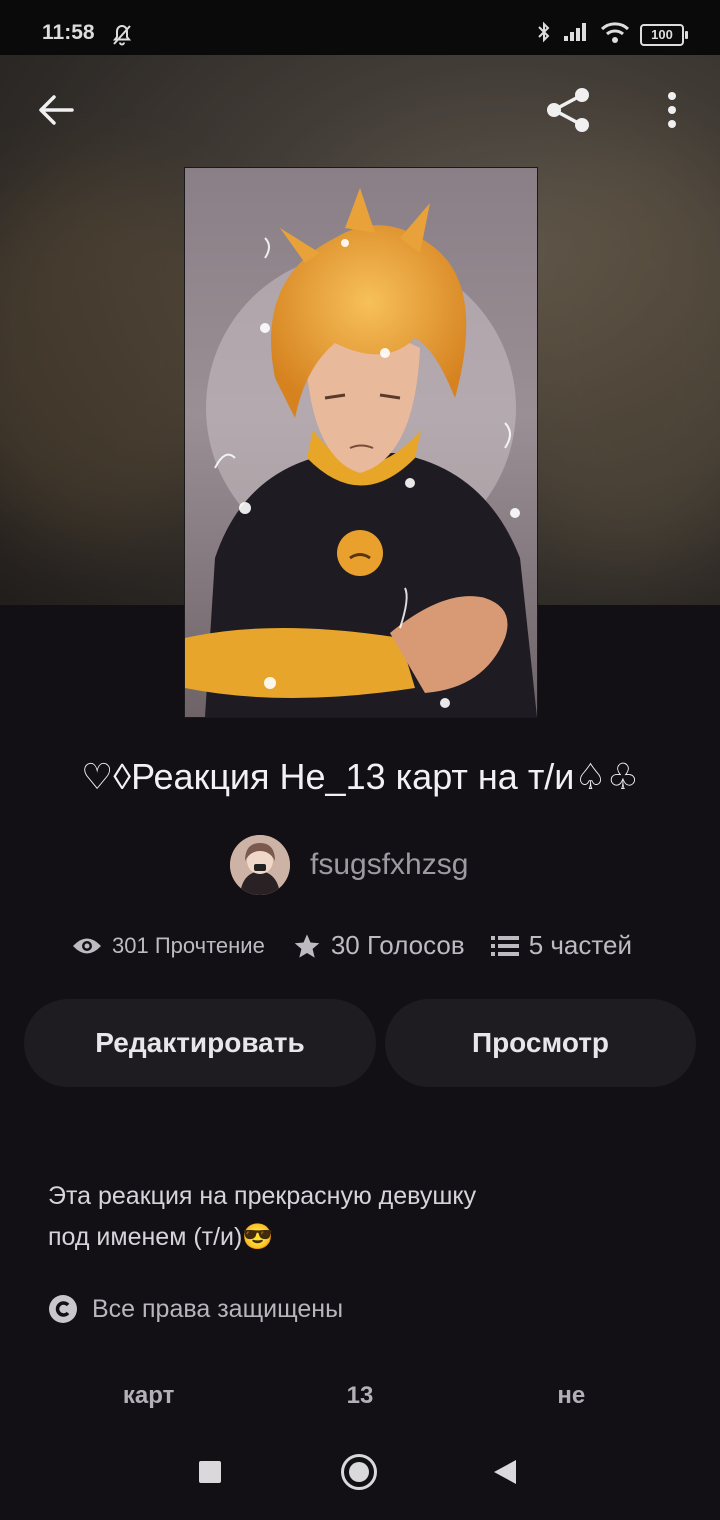  I want to click on parts-stat: 5 частей, so click(561, 945).